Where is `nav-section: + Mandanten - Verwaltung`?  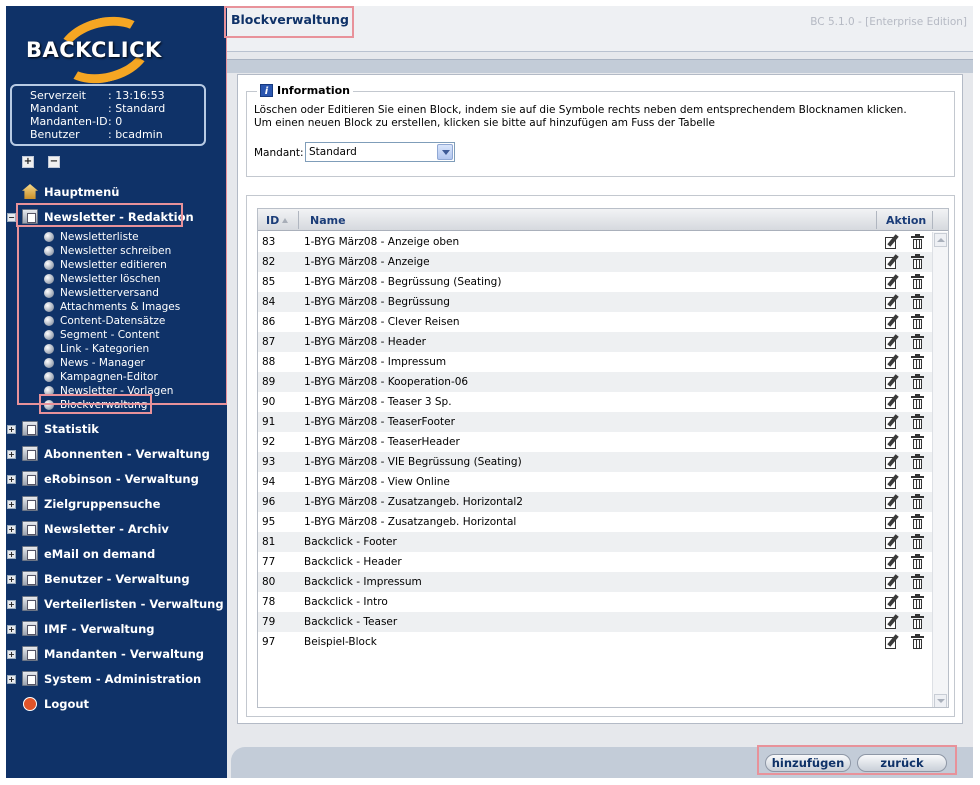
nav-section: + Mandanten - Verwaltung is located at coordinates (116, 654).